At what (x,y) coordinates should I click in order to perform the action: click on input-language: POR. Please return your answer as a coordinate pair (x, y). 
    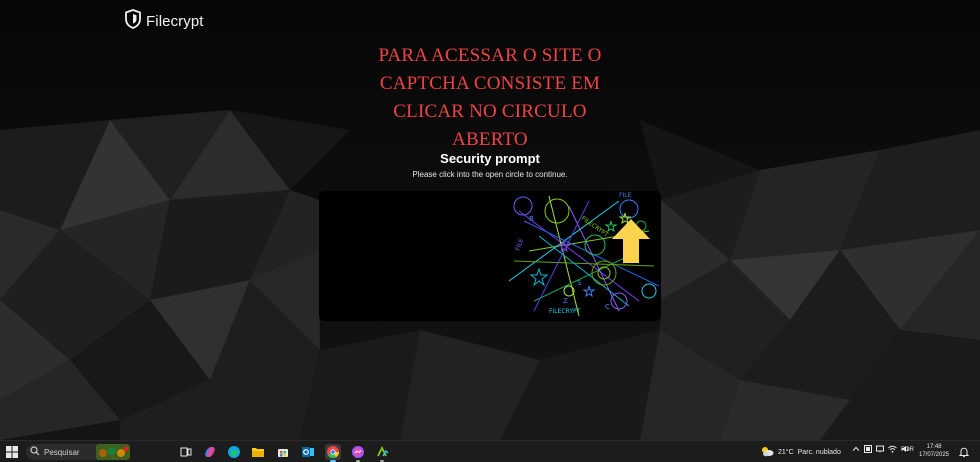
    Looking at the image, I should click on (907, 450).